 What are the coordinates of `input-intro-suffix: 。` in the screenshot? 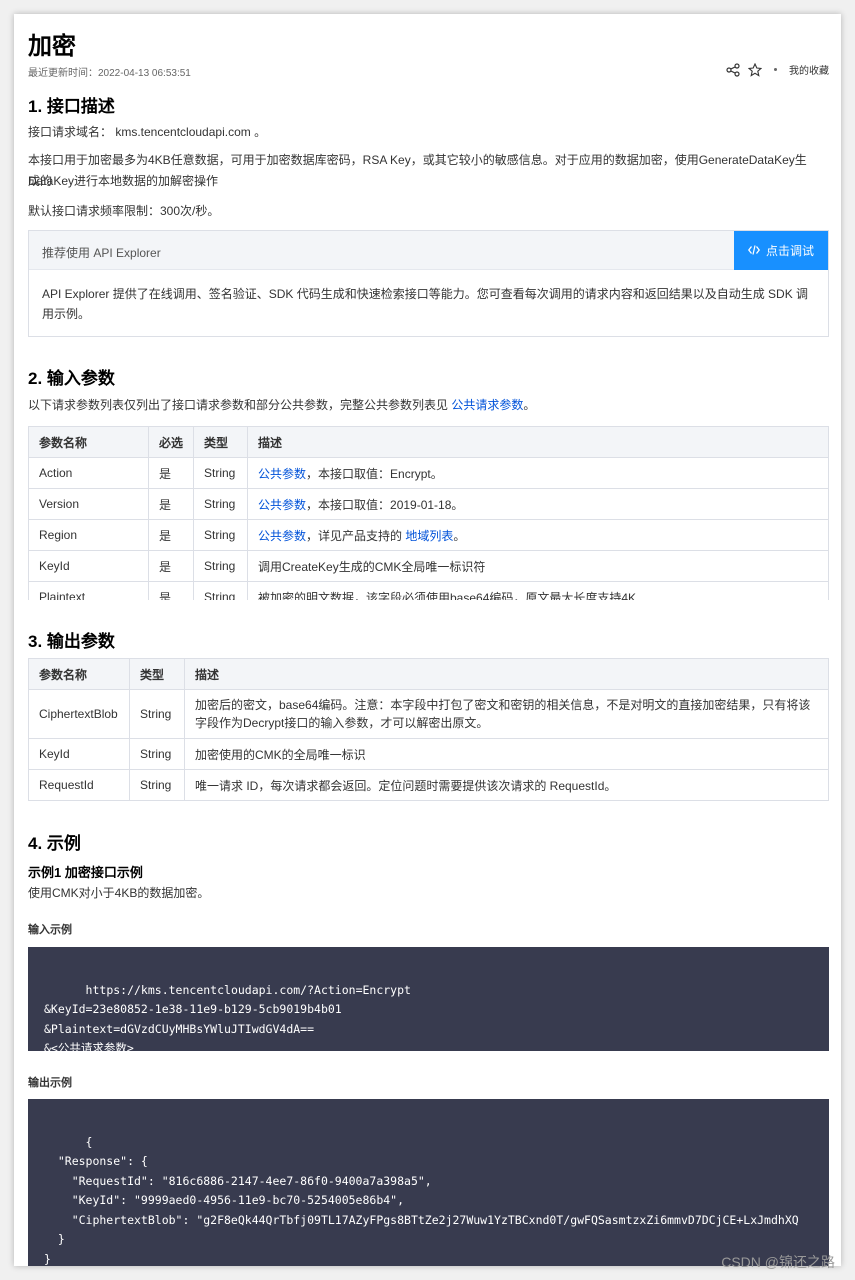 It's located at (529, 405).